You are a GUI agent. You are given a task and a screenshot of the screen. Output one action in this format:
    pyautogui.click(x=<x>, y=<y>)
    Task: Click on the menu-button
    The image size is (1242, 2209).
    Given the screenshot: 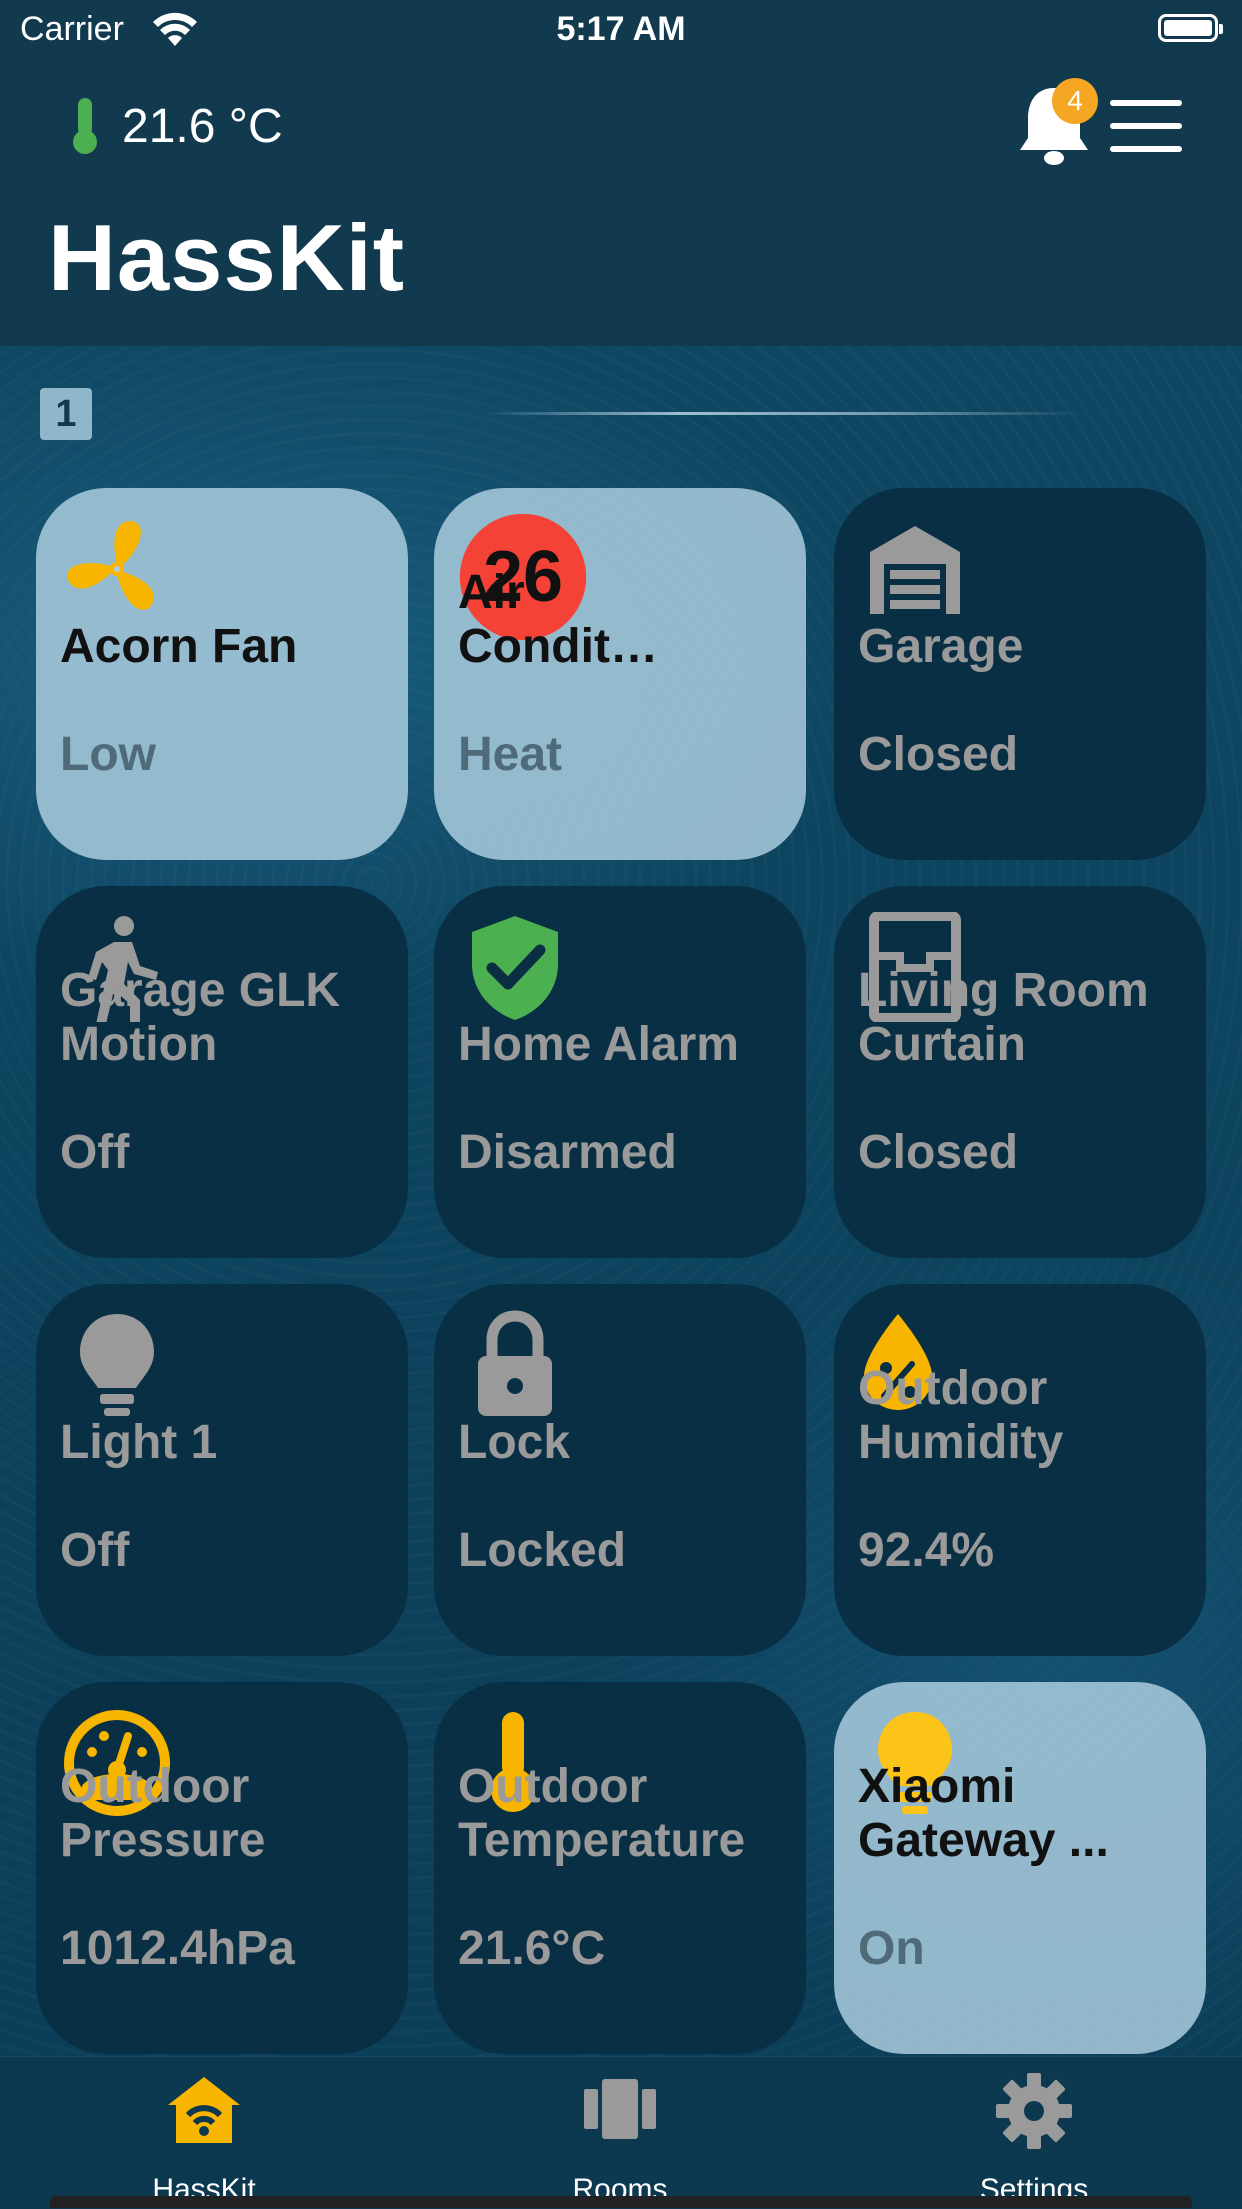 What is the action you would take?
    pyautogui.click(x=1146, y=126)
    